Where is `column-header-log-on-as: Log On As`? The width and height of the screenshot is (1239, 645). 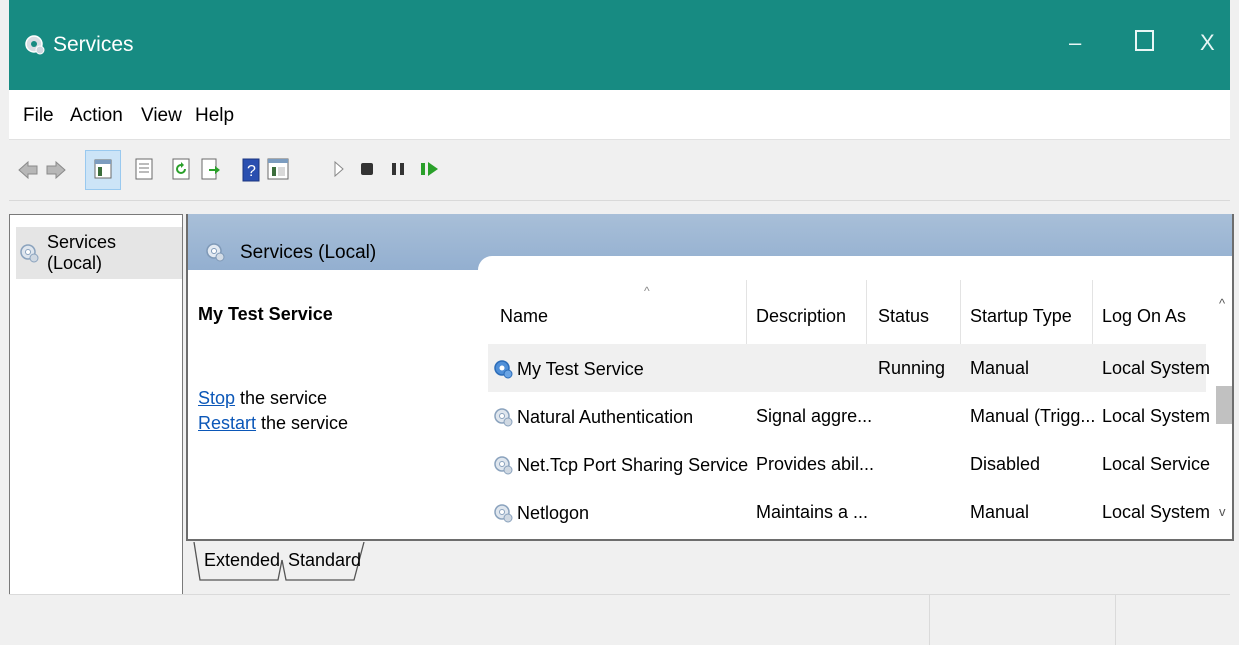 column-header-log-on-as: Log On As is located at coordinates (1144, 316).